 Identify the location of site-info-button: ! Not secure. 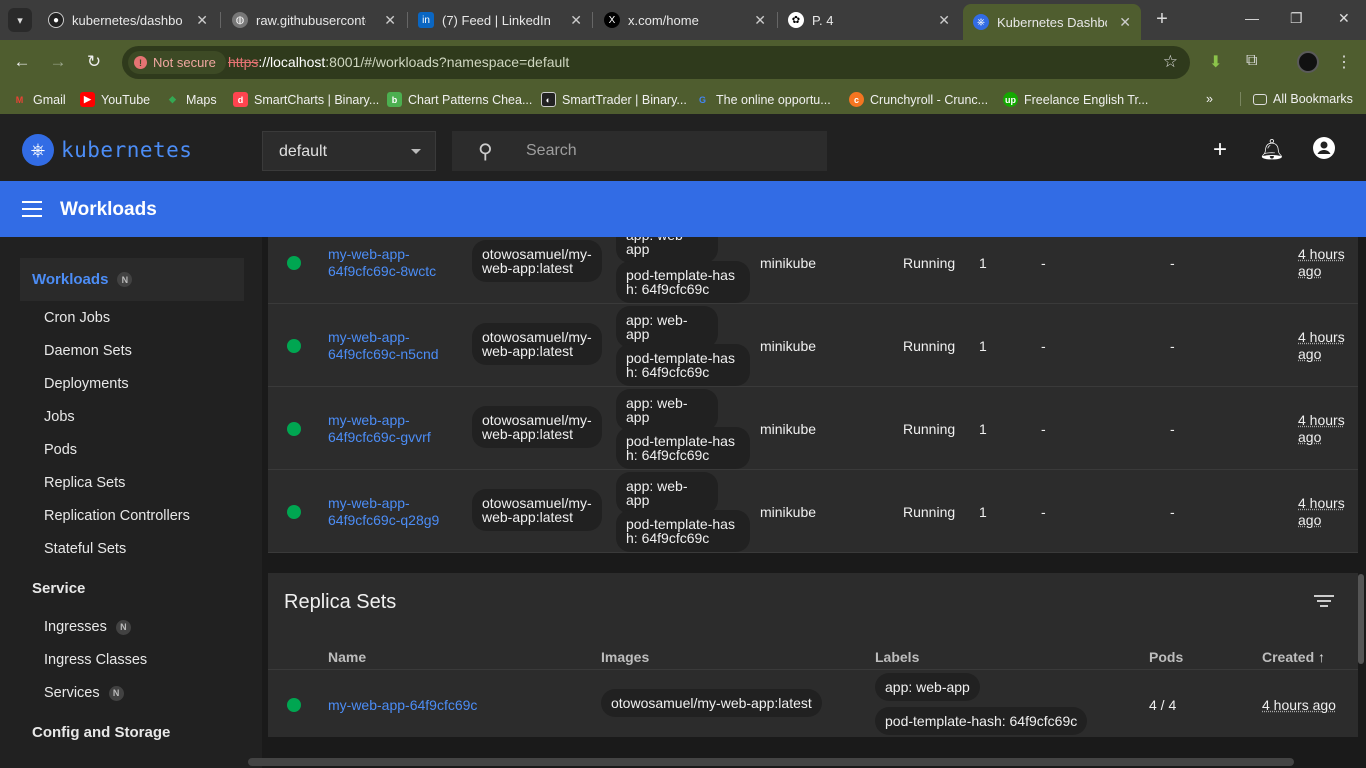
(177, 62).